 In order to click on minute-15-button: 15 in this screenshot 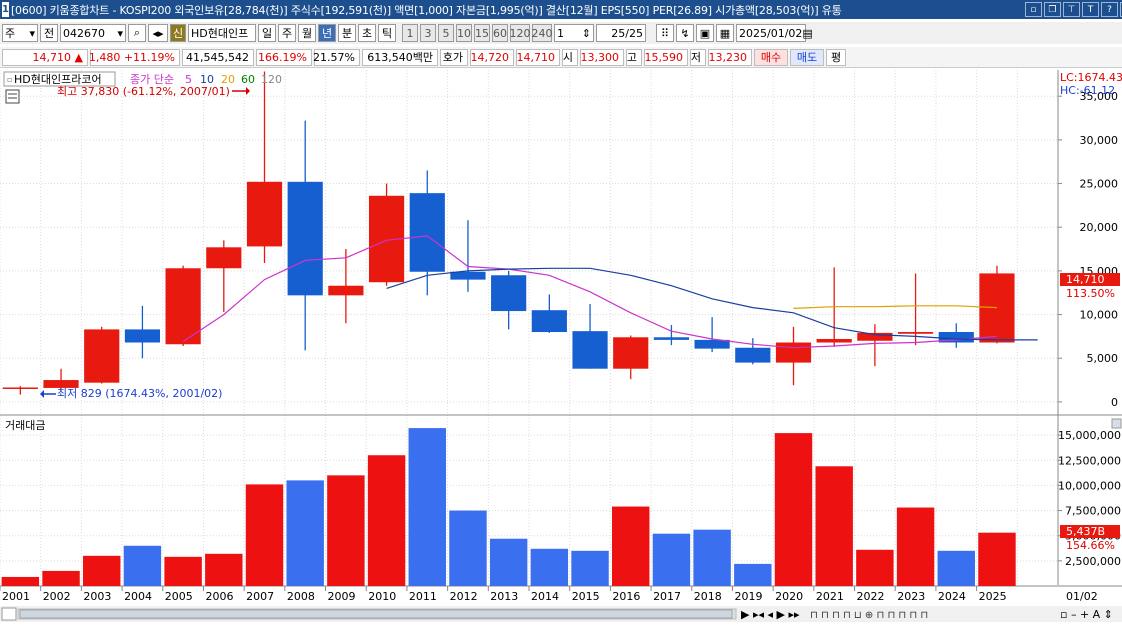, I will do `click(482, 33)`.